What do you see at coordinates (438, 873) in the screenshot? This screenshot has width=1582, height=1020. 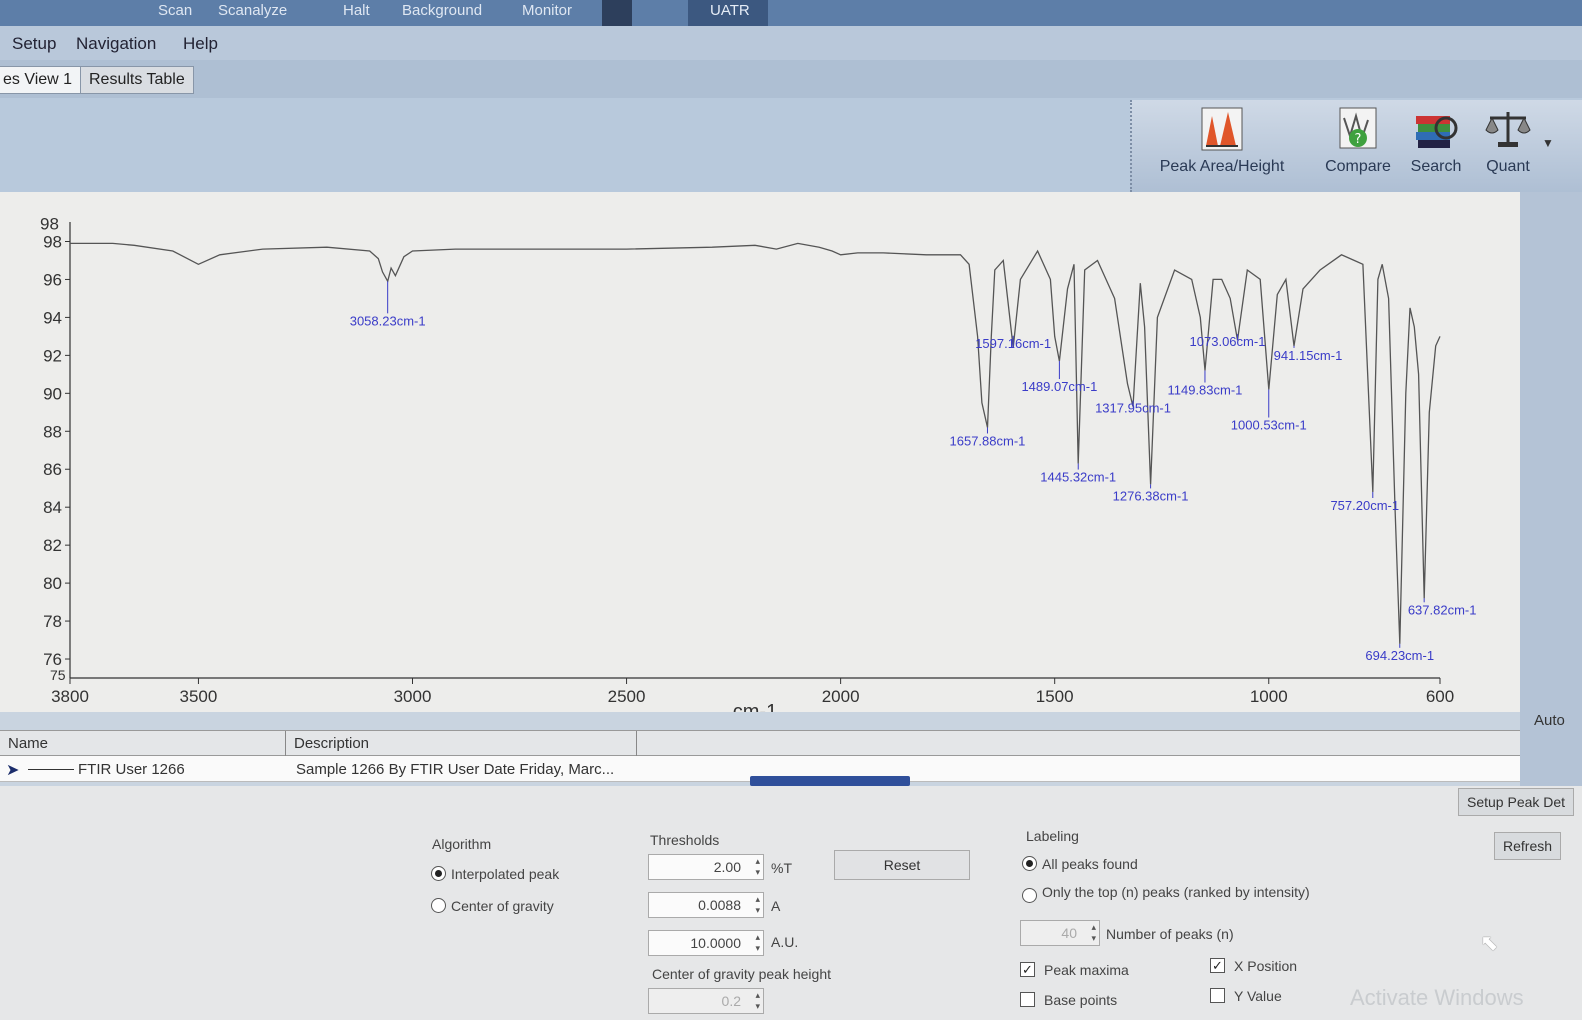 I see `radio-interpolated-peak` at bounding box center [438, 873].